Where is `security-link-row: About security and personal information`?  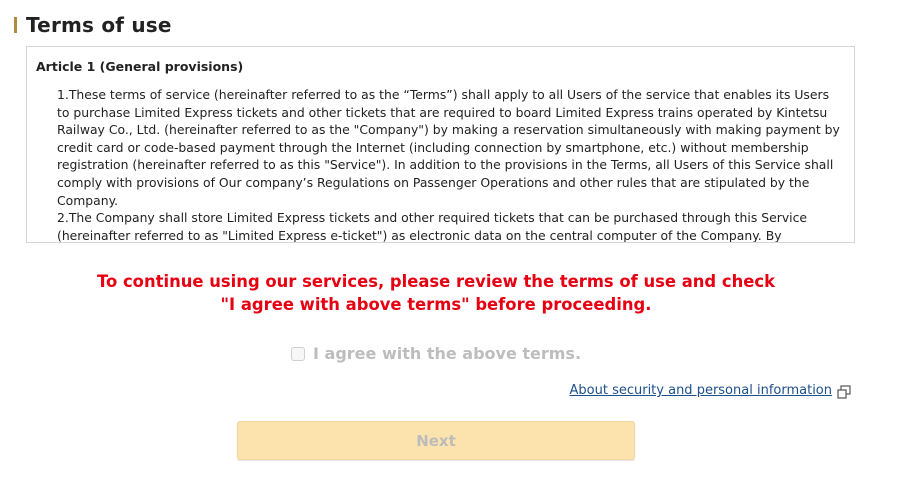 security-link-row: About security and personal information is located at coordinates (711, 391).